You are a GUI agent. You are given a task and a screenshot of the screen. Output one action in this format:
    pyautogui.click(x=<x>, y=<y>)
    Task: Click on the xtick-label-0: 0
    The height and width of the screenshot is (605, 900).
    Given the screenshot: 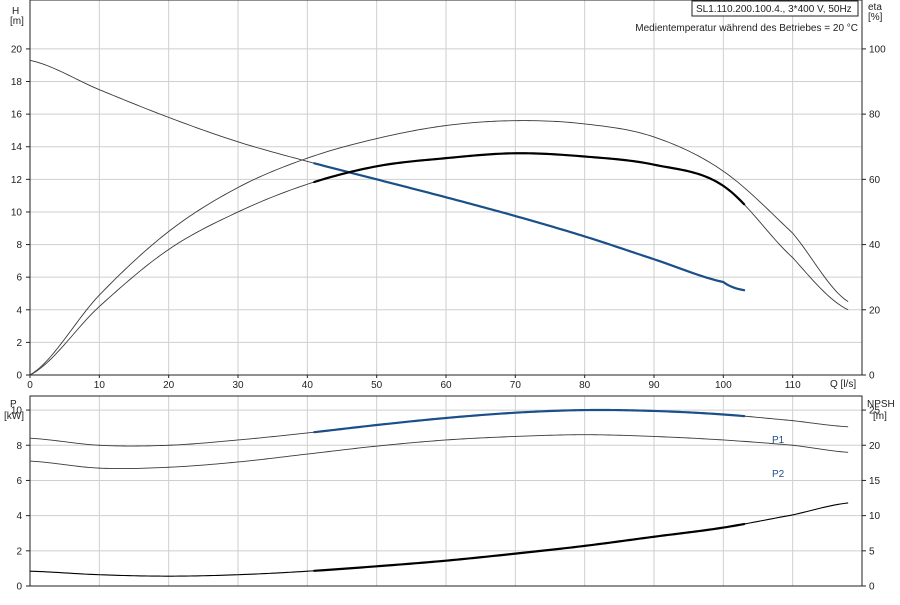 What is the action you would take?
    pyautogui.click(x=30, y=385)
    